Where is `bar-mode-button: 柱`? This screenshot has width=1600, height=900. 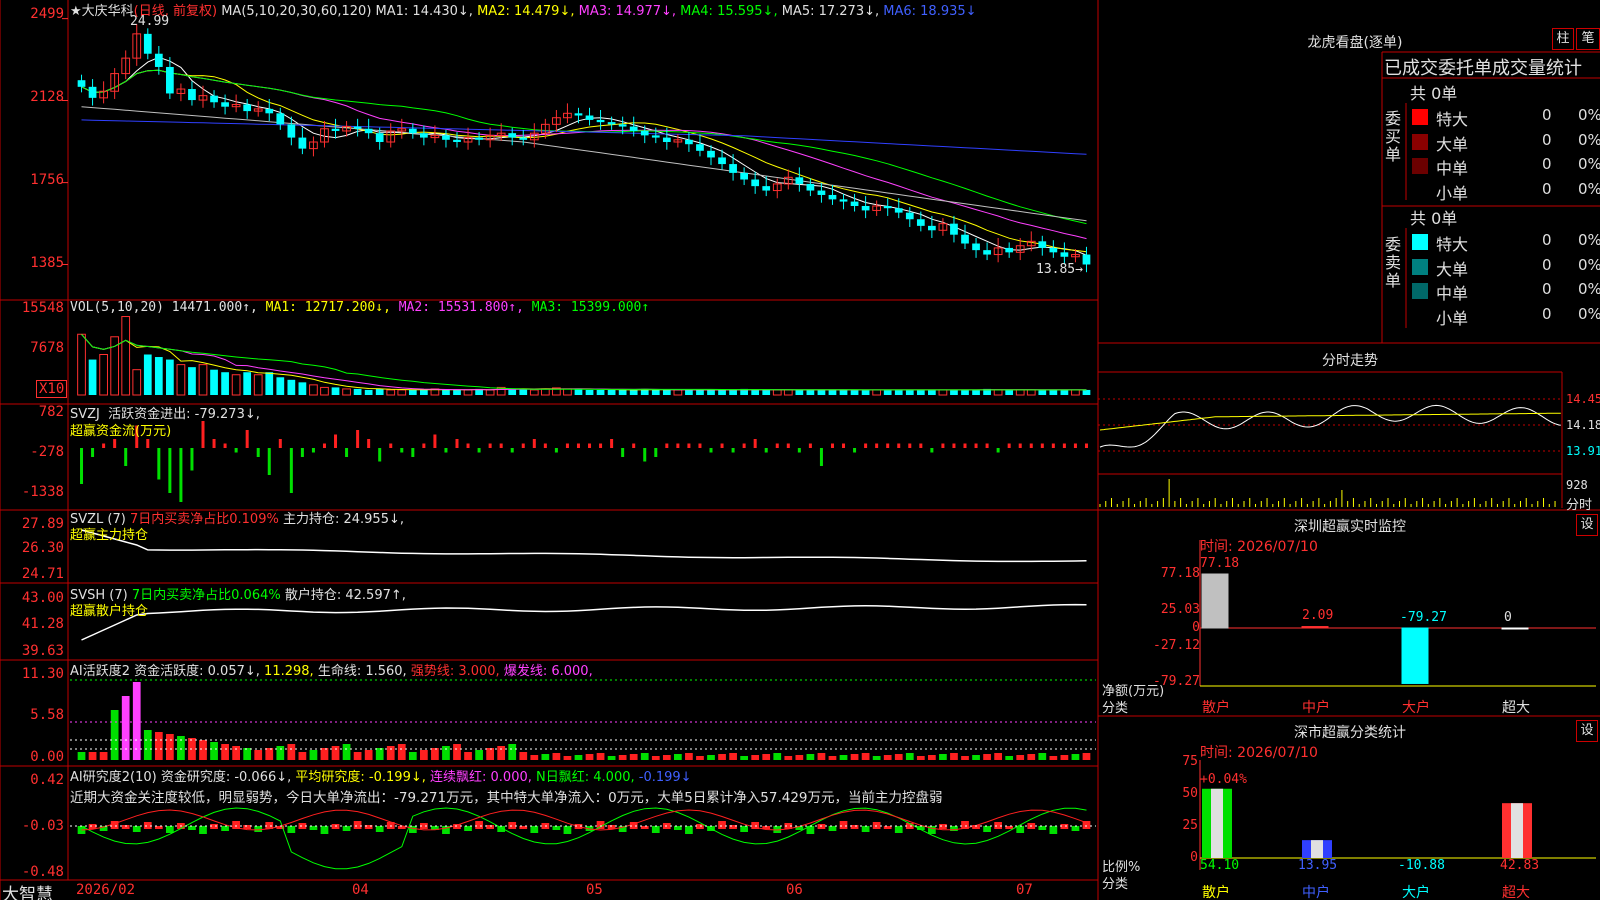
bar-mode-button: 柱 is located at coordinates (1563, 39).